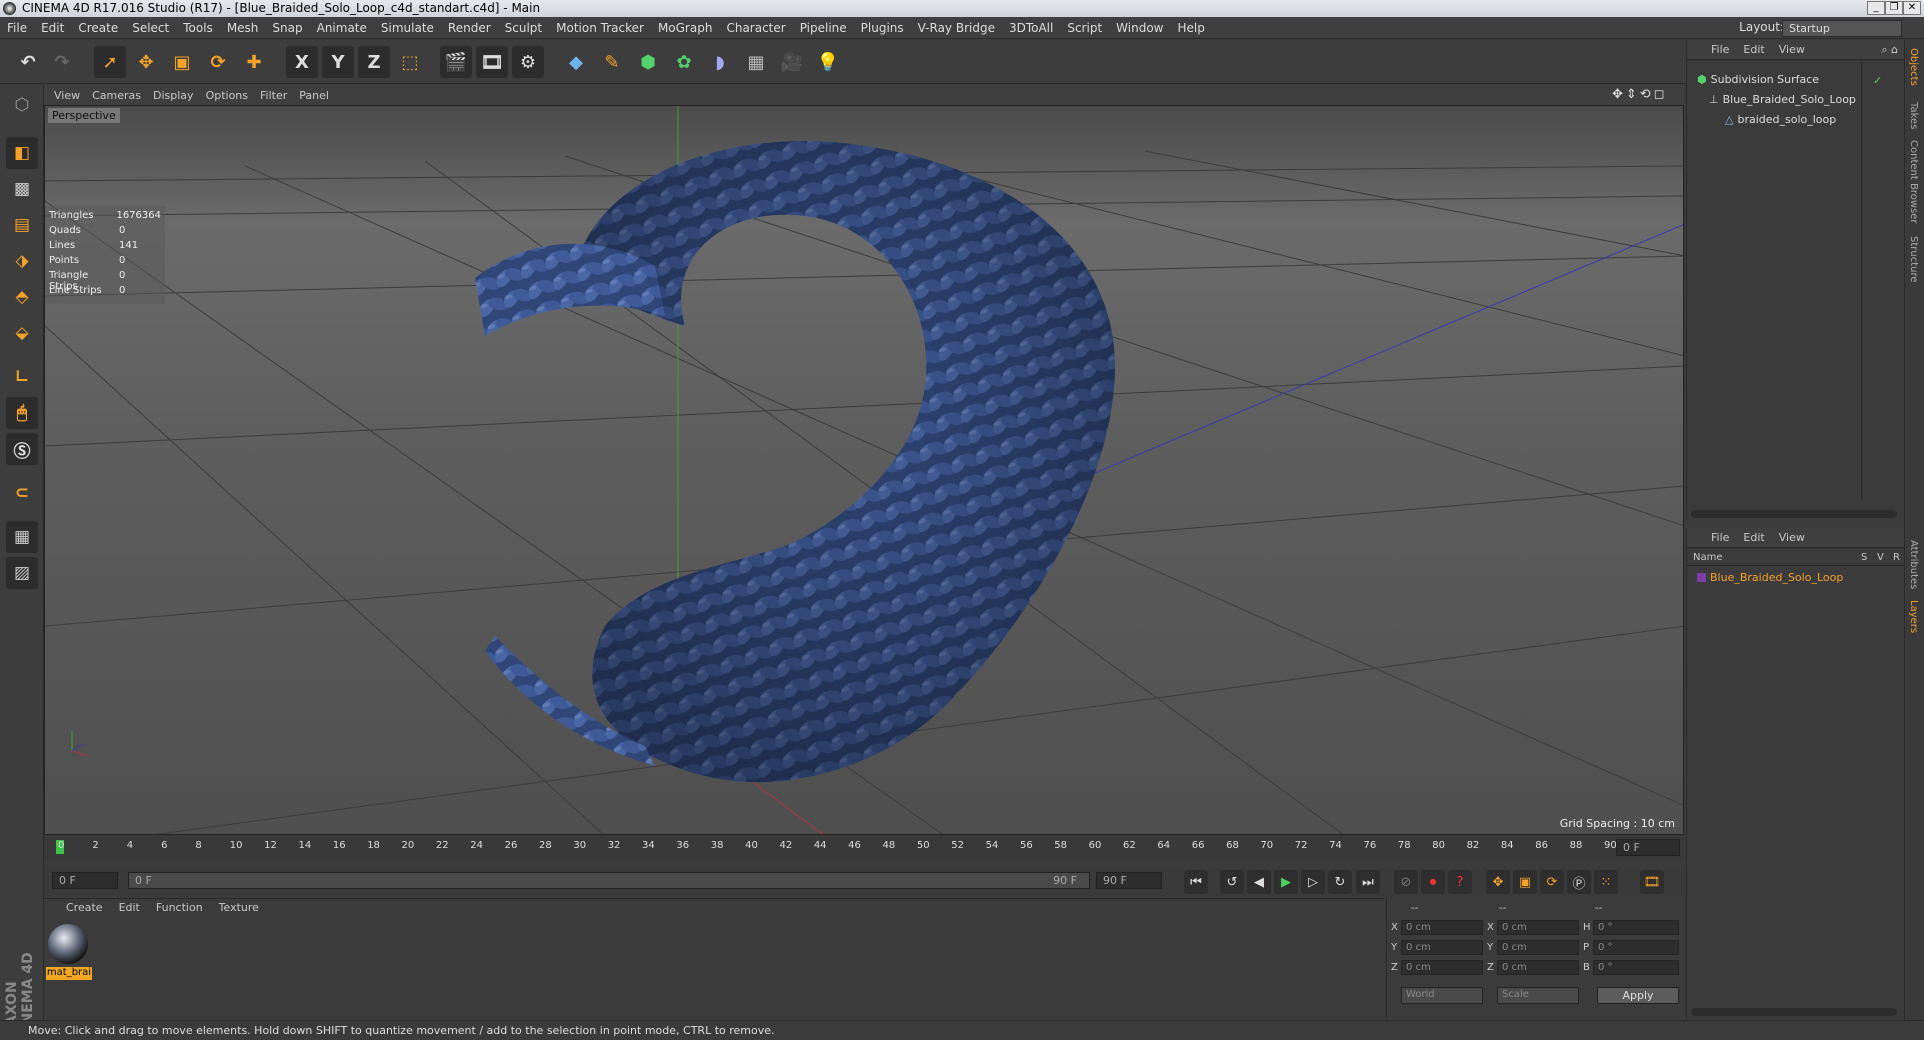  I want to click on render-picture-viewer-icon: 🎞, so click(492, 62).